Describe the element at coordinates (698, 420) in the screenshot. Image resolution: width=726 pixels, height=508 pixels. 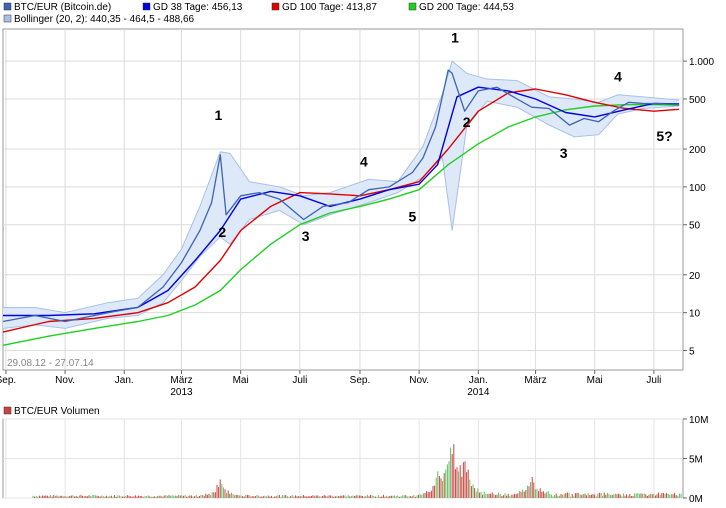
I see `volume-tick-label: 10M` at that location.